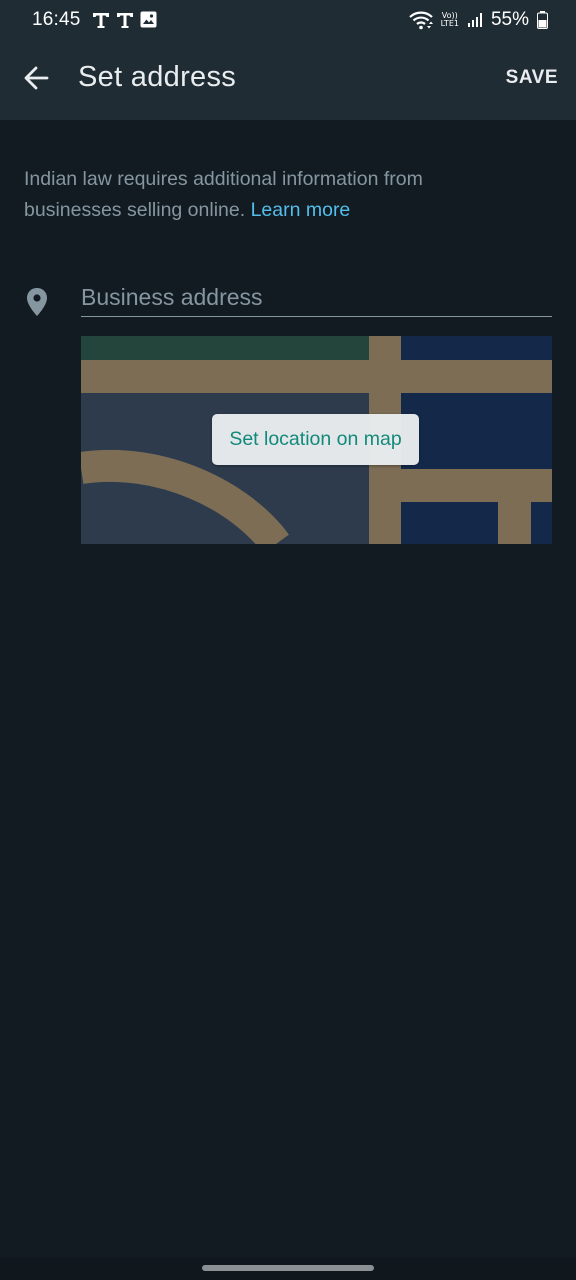 The height and width of the screenshot is (1280, 576). I want to click on app-header: 16:45 Vo)) LTE1 55% Set address SAVE, so click(288, 60).